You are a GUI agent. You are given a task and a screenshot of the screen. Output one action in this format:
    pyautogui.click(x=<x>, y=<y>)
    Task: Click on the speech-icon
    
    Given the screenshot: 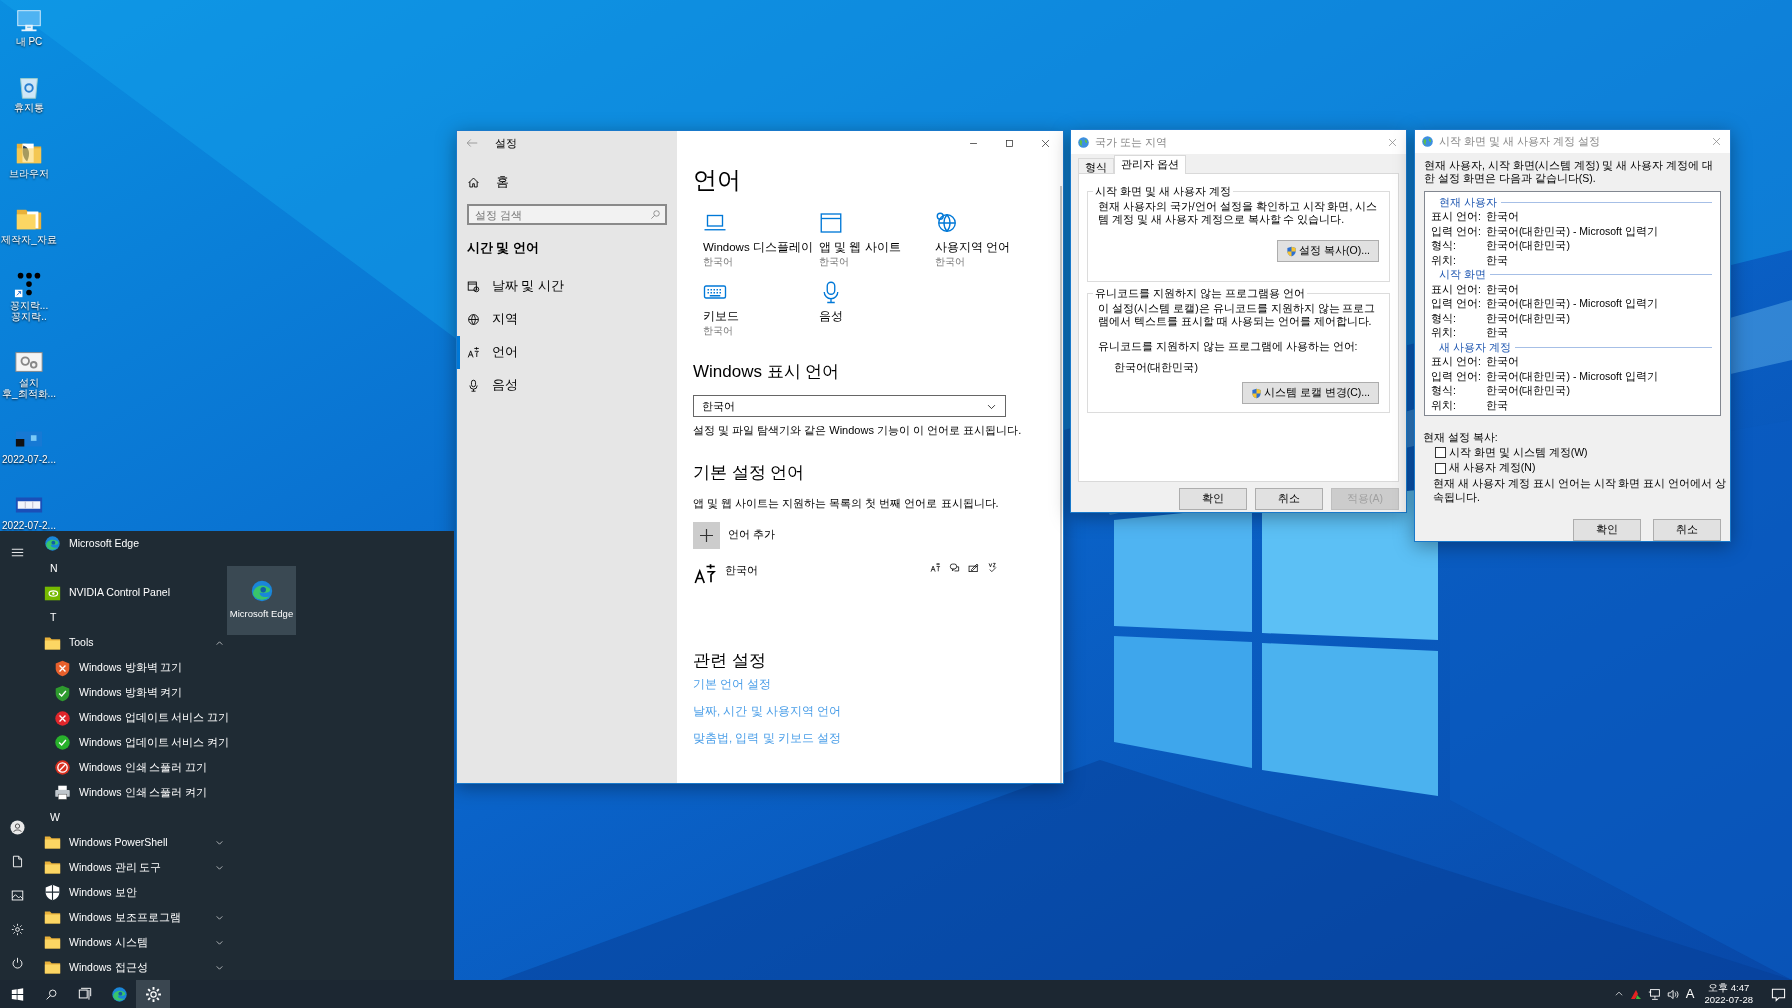 What is the action you would take?
    pyautogui.click(x=954, y=567)
    